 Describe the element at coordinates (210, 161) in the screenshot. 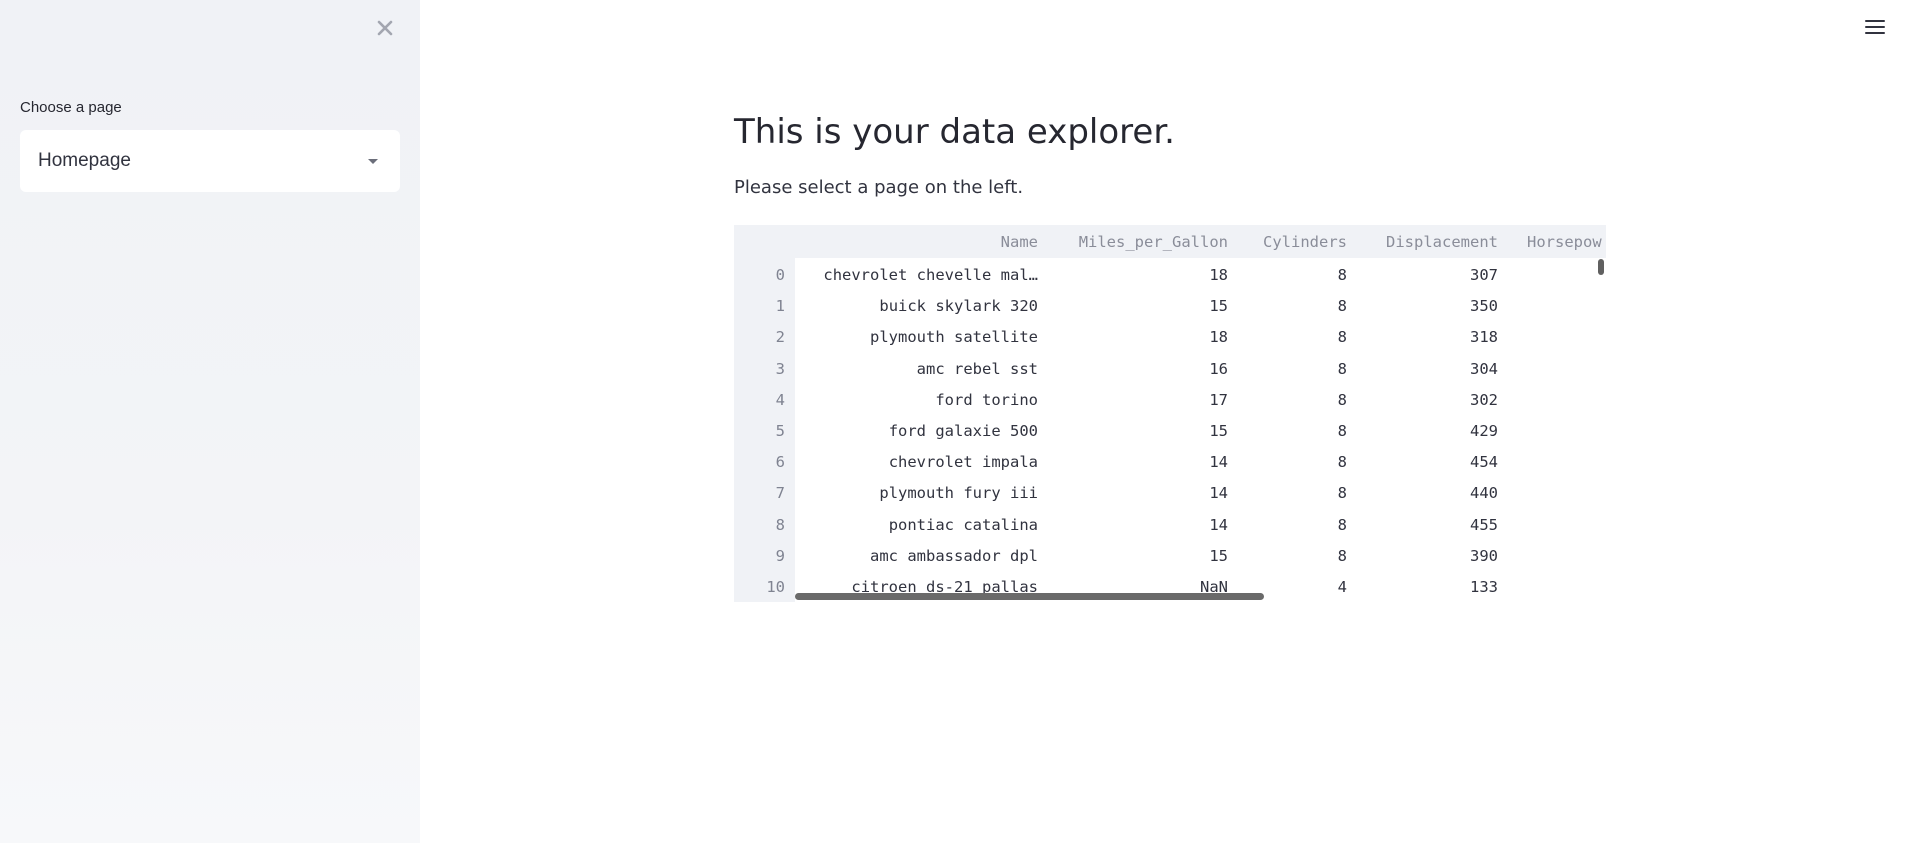

I see `page-select: Homepage` at that location.